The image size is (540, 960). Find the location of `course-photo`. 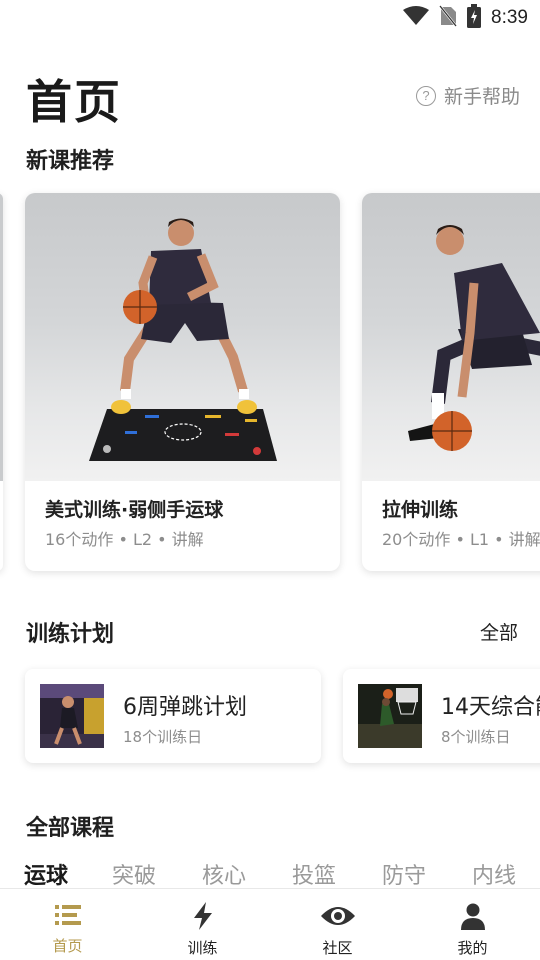

course-photo is located at coordinates (451, 337).